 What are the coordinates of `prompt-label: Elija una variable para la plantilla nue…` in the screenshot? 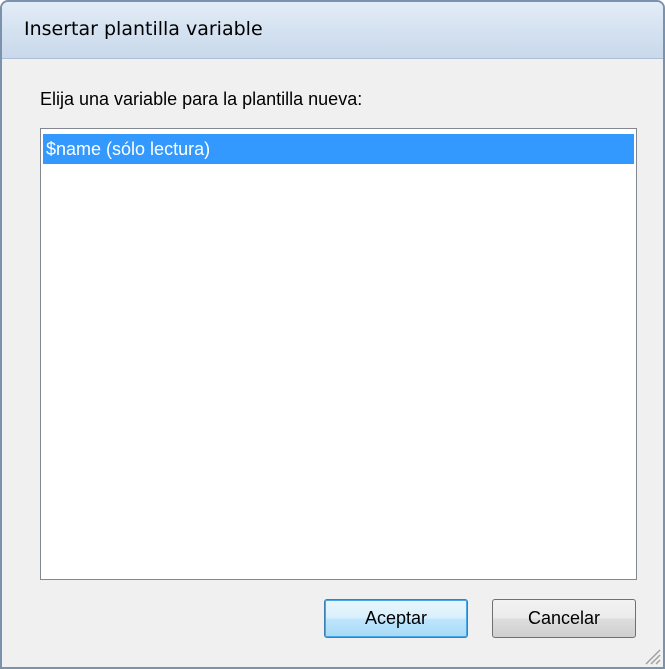 It's located at (201, 99).